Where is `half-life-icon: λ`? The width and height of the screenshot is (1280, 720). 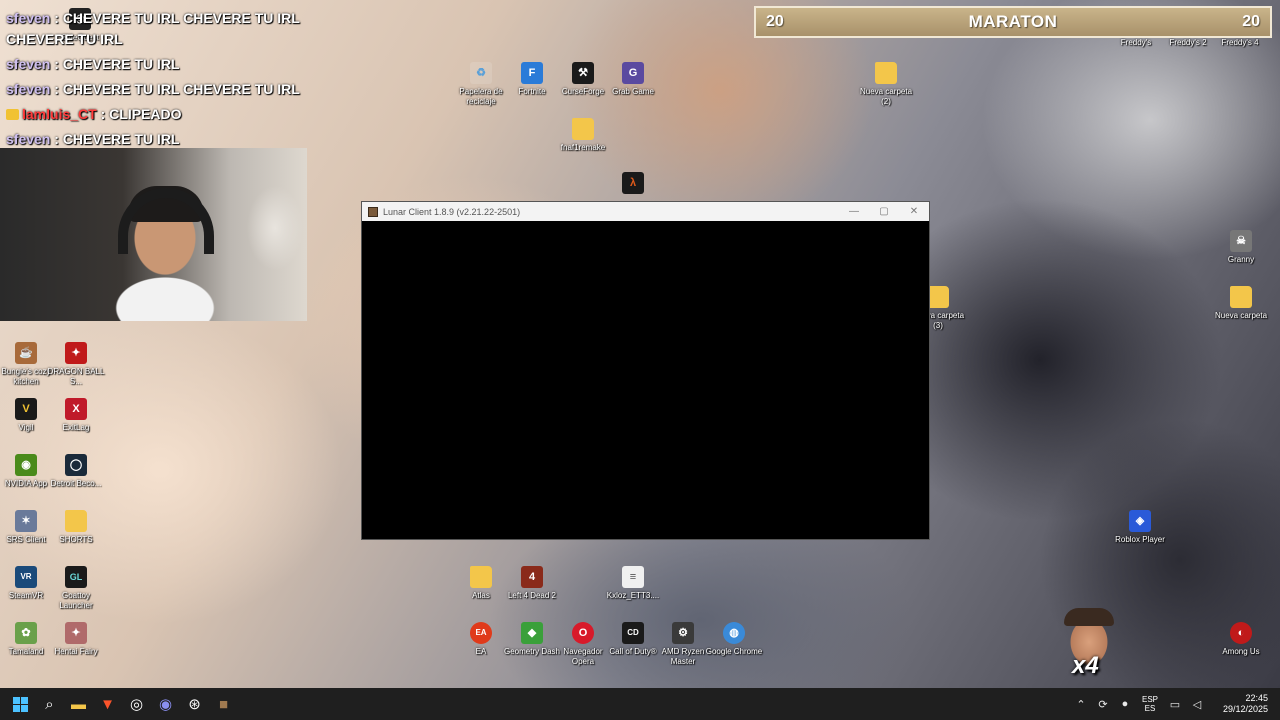 half-life-icon: λ is located at coordinates (633, 183).